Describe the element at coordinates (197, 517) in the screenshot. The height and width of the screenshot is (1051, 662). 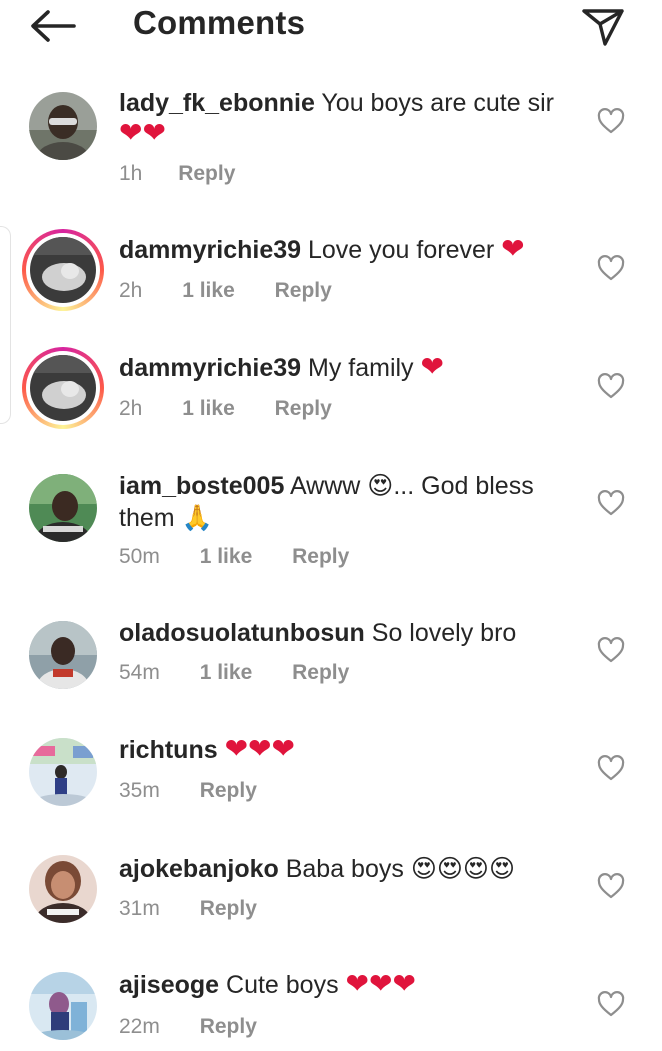
I see `praying-hands-emoji: 🙏` at that location.